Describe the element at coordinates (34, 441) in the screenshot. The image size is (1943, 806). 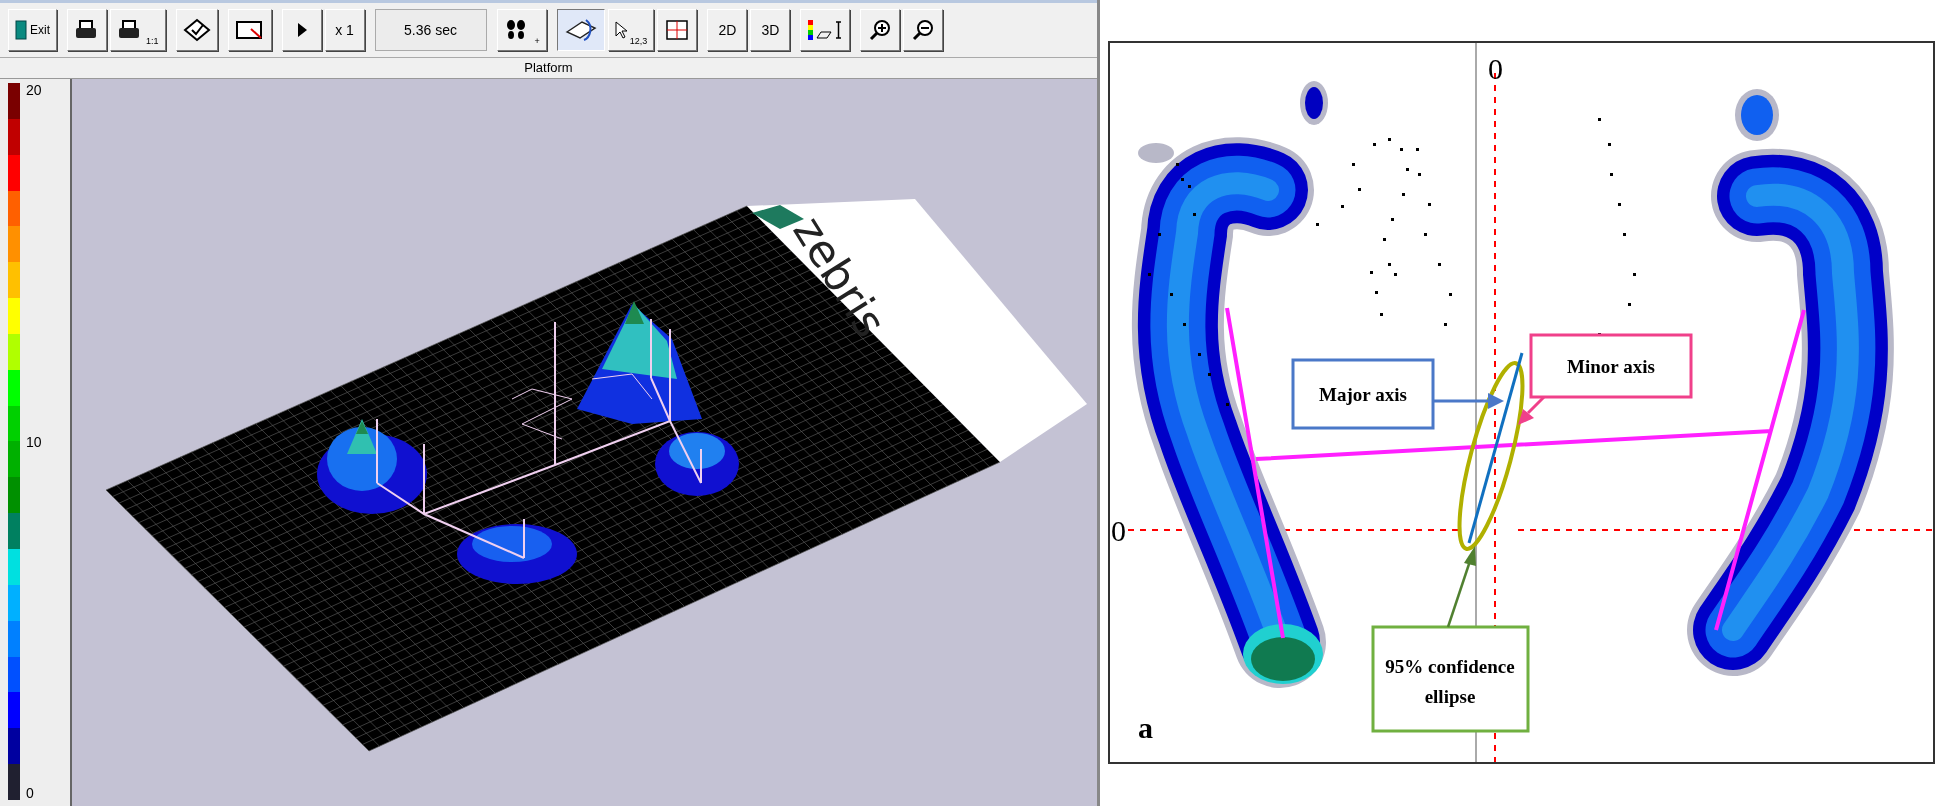
I see `scale-tick-label: 10` at that location.